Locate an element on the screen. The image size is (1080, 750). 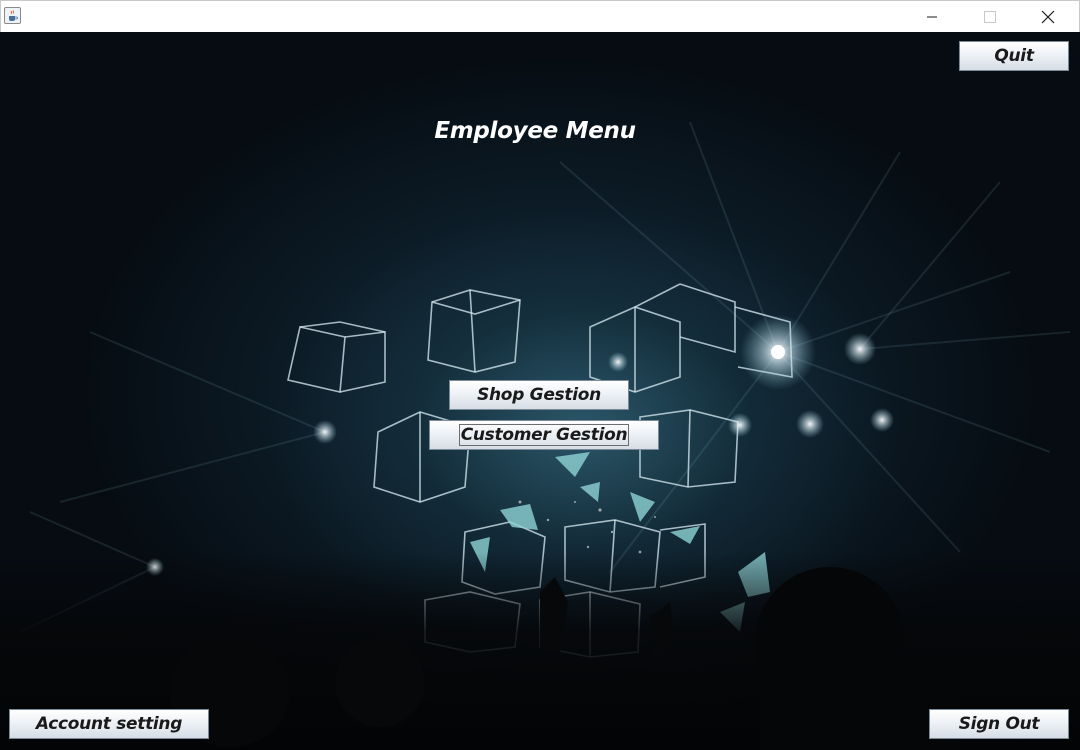
account-setting-button: Account setting is located at coordinates (109, 724).